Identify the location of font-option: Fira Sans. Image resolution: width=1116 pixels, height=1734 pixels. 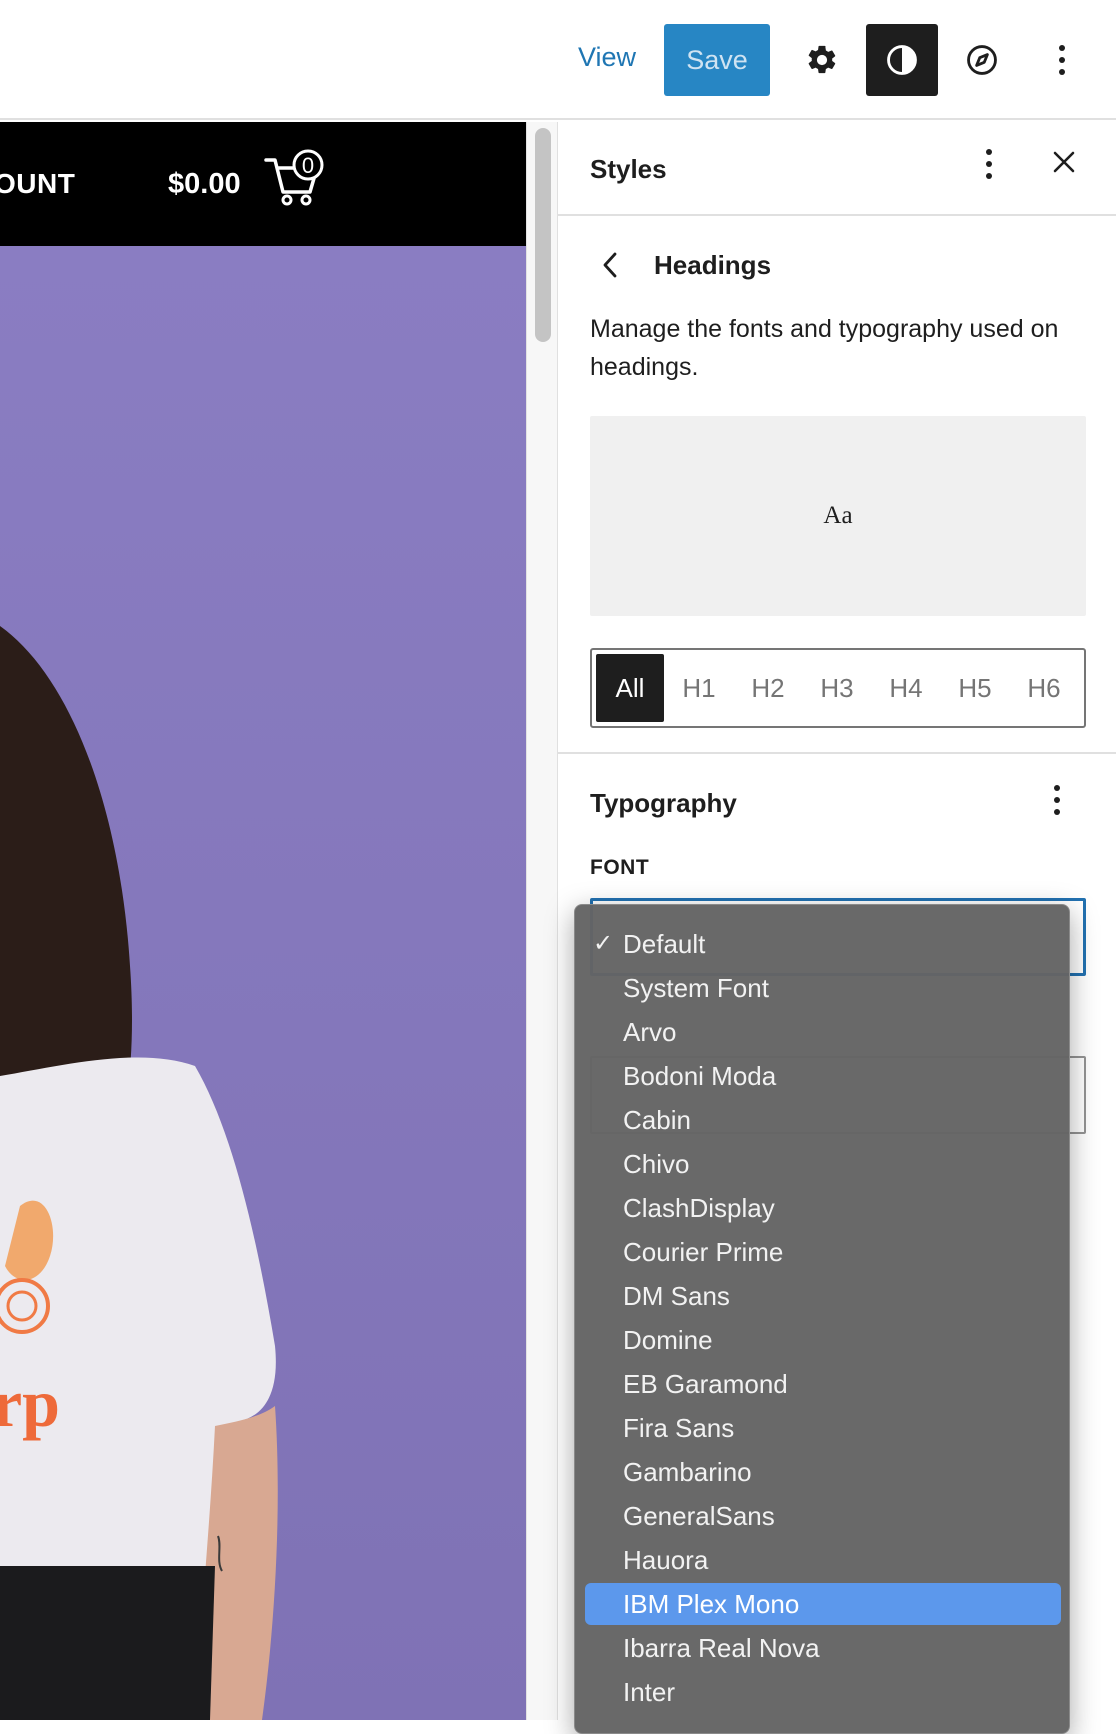
(823, 1428).